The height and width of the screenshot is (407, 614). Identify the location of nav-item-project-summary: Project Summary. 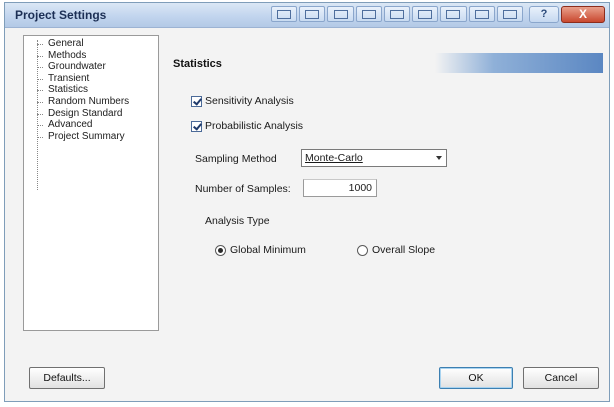
(91, 137).